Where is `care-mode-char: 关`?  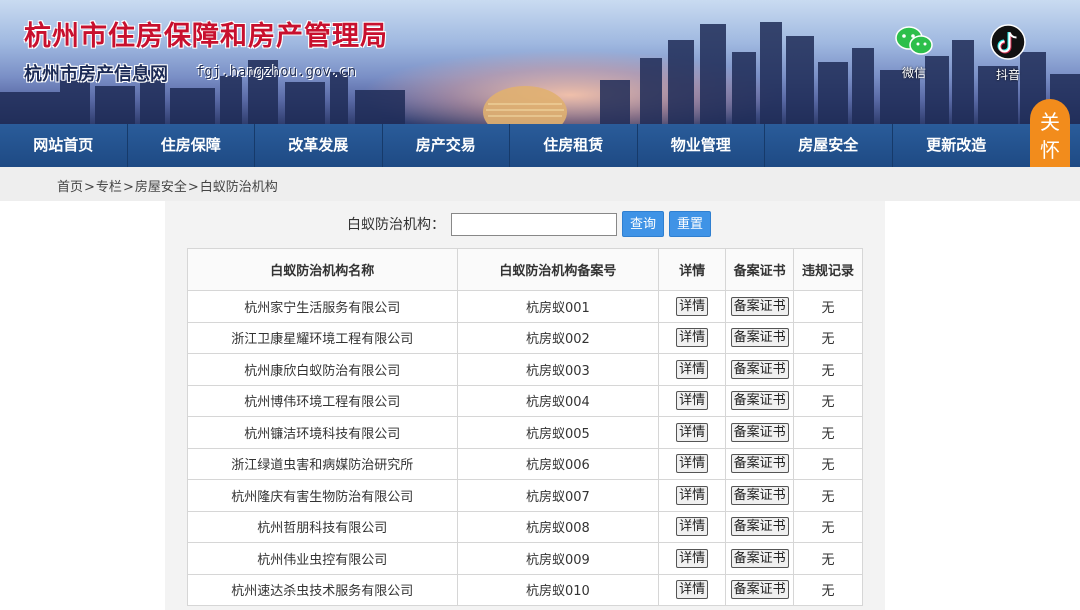 care-mode-char: 关 is located at coordinates (1050, 122).